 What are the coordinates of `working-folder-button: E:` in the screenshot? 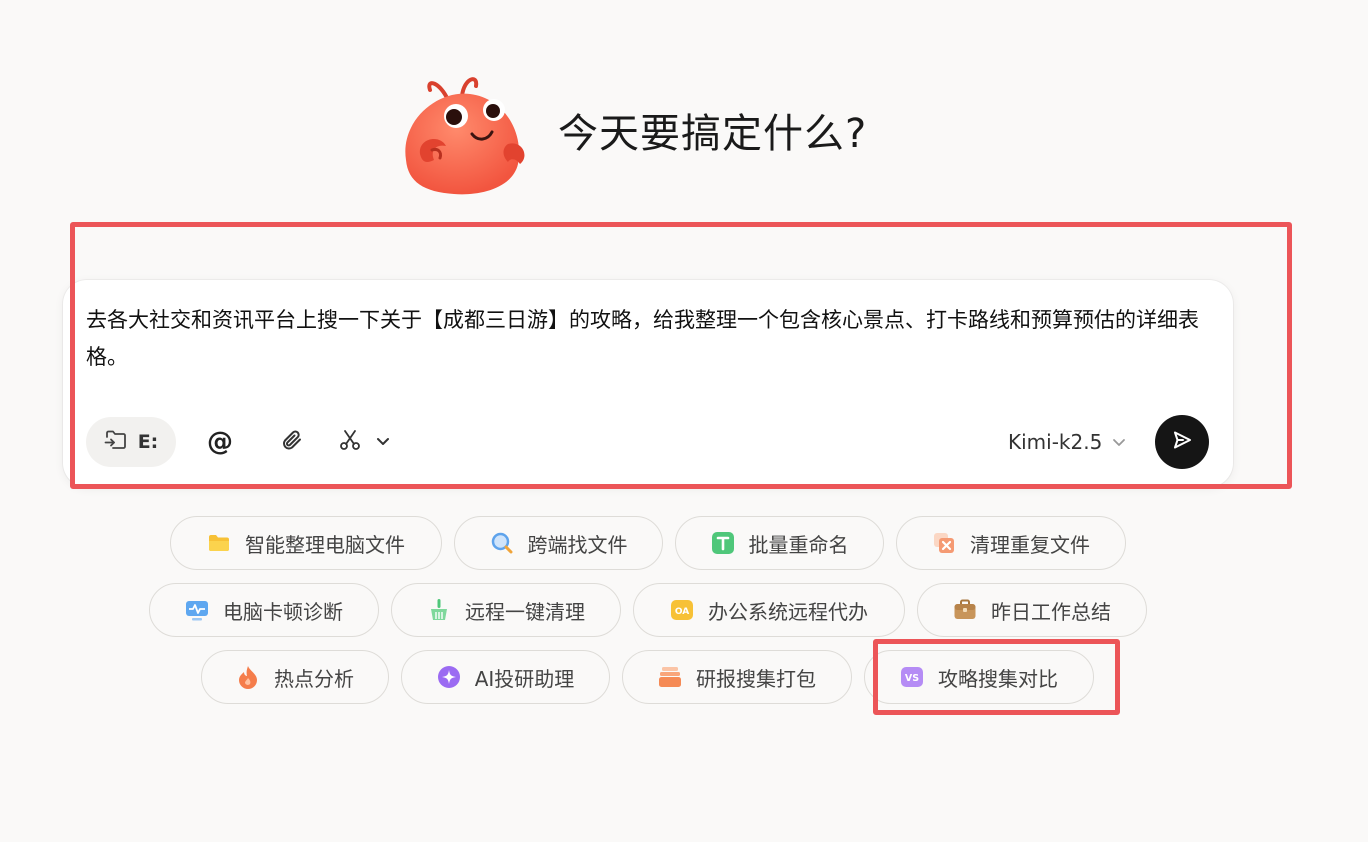 It's located at (131, 442).